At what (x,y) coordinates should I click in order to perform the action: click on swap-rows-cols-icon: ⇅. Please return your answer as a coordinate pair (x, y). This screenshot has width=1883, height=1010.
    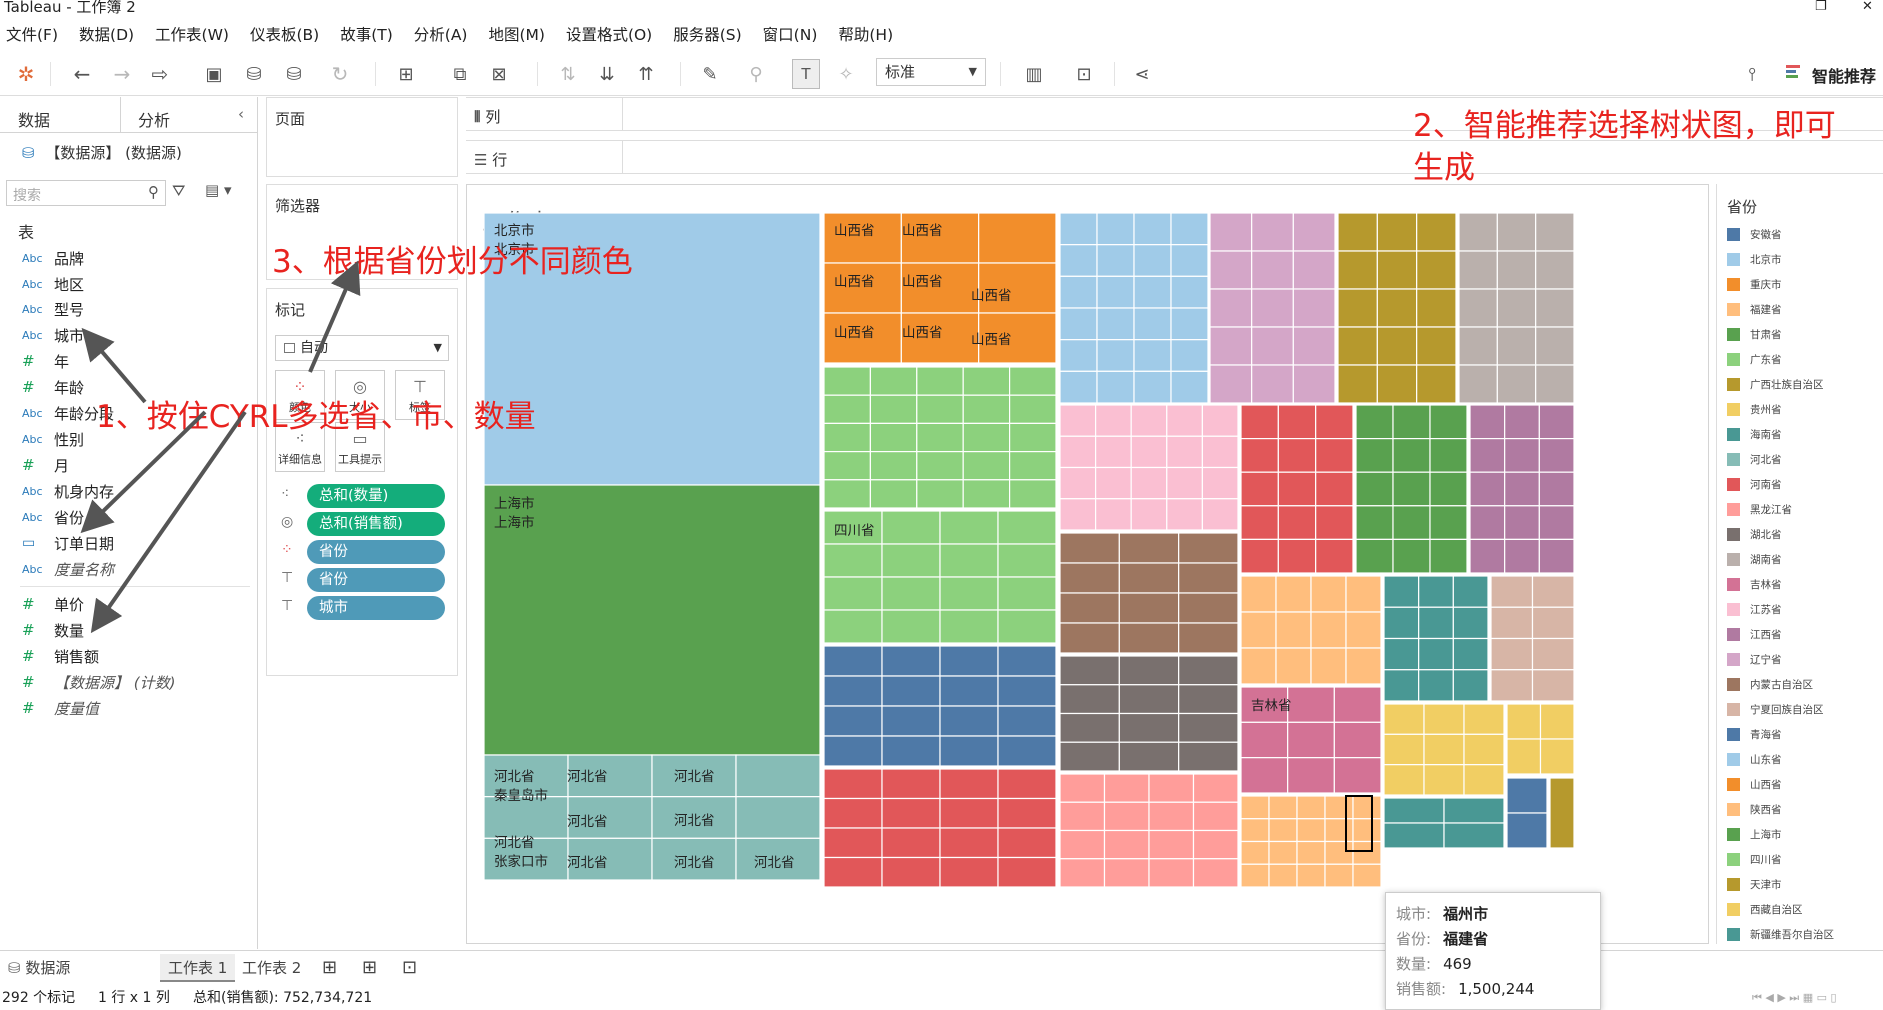
    Looking at the image, I should click on (568, 74).